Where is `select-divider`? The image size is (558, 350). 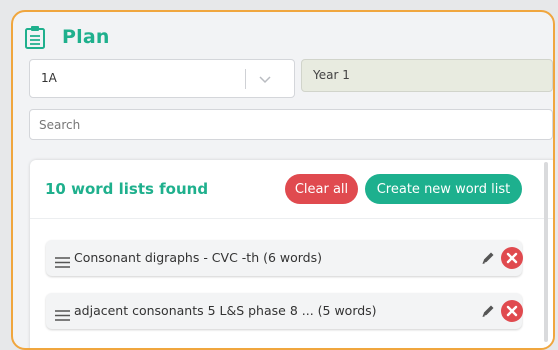
select-divider is located at coordinates (245, 79).